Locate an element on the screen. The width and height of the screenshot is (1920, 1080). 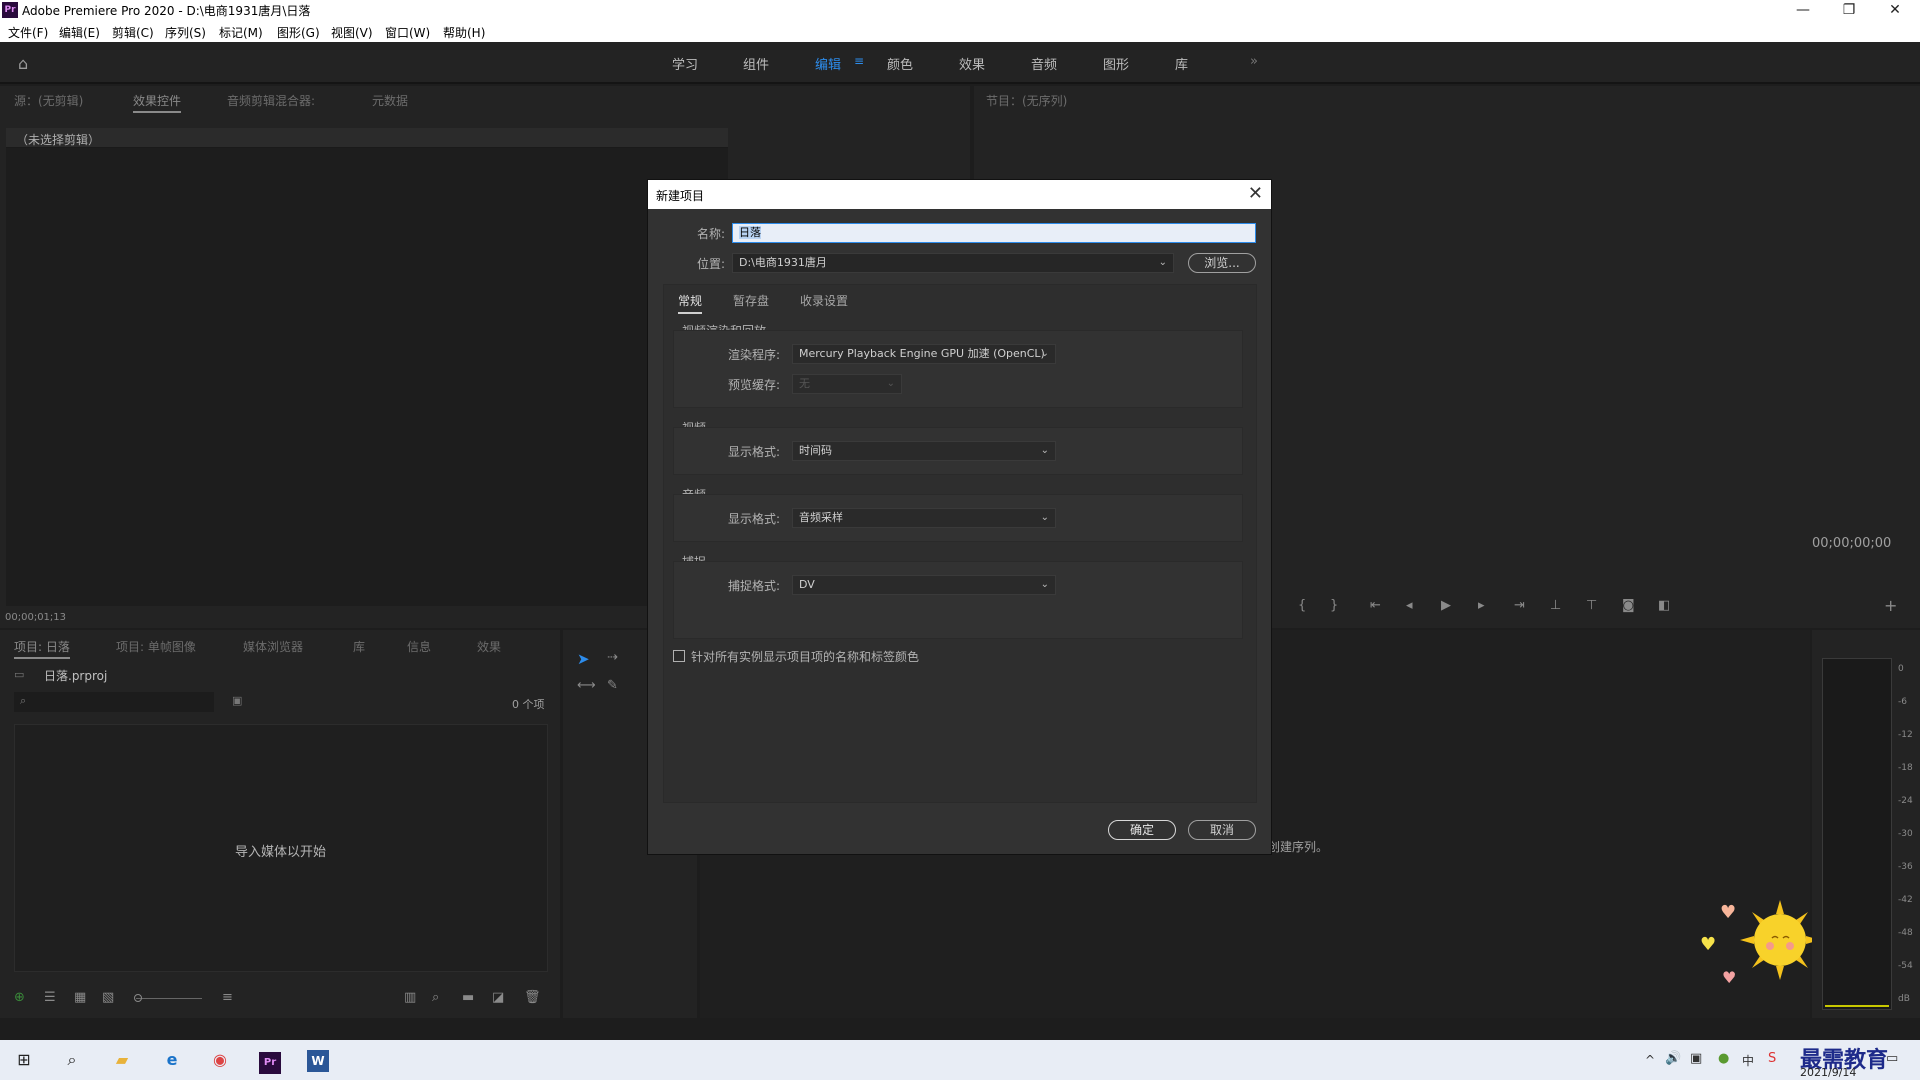
list-view-icon: ☰ is located at coordinates (50, 997).